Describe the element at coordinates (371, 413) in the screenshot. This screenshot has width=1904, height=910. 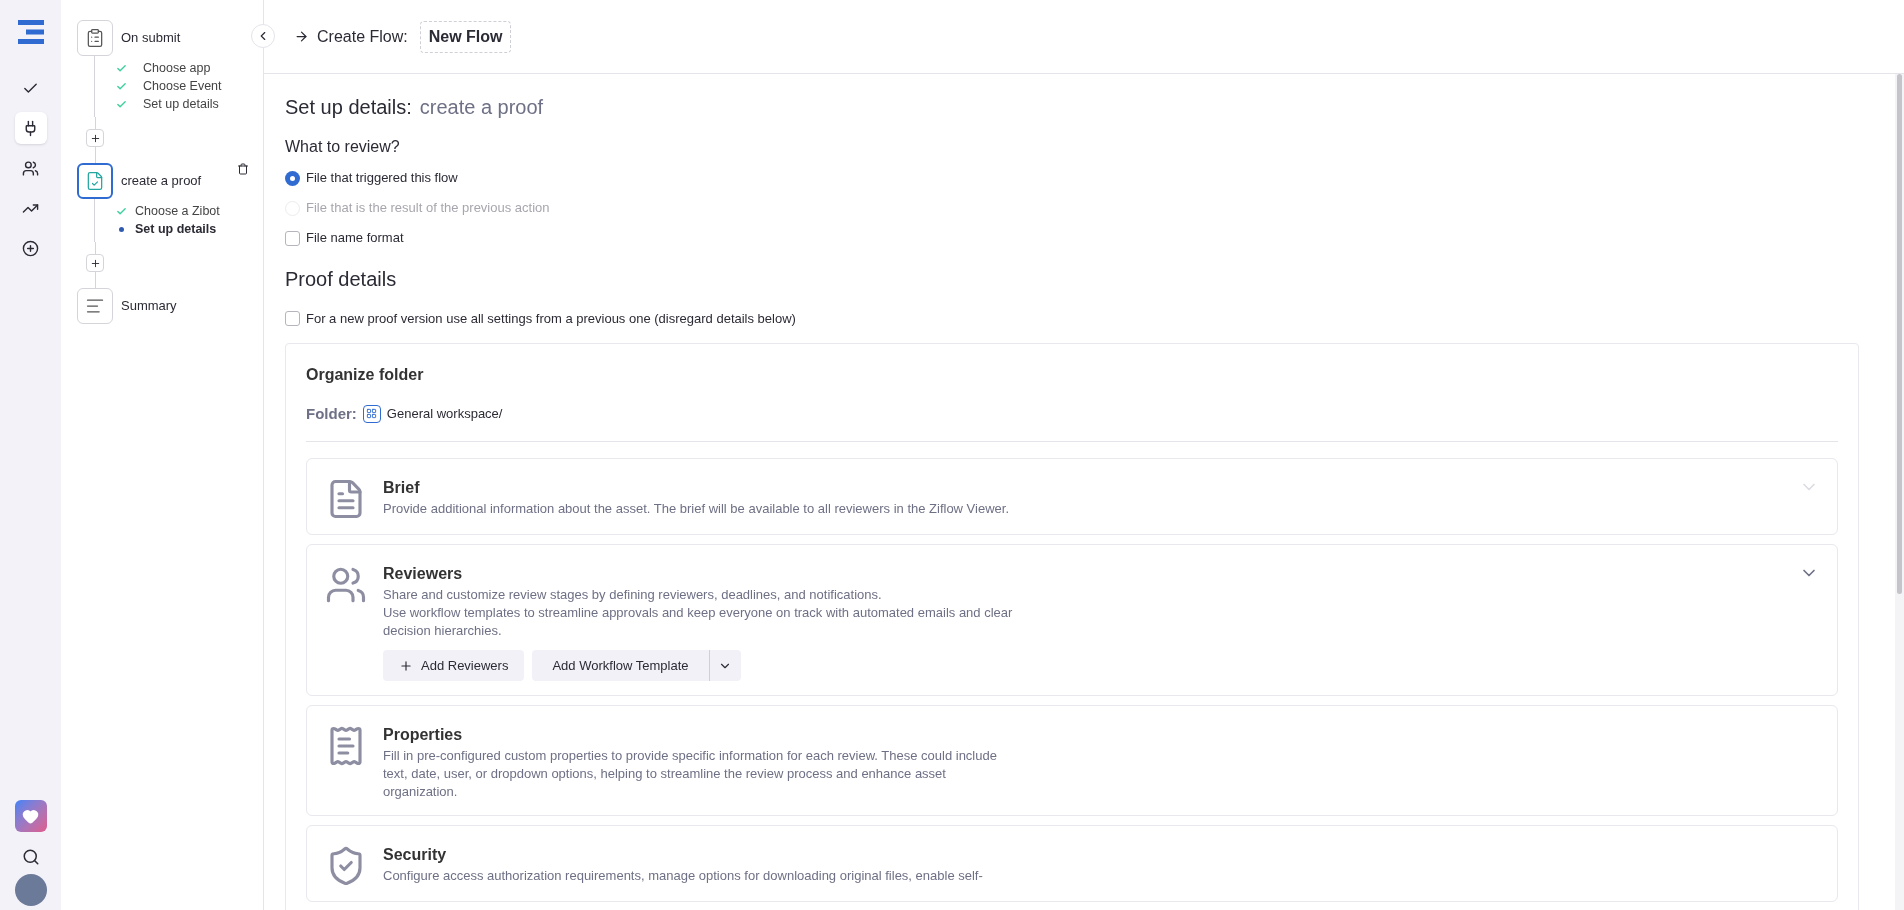
I see `workspace-icon` at that location.